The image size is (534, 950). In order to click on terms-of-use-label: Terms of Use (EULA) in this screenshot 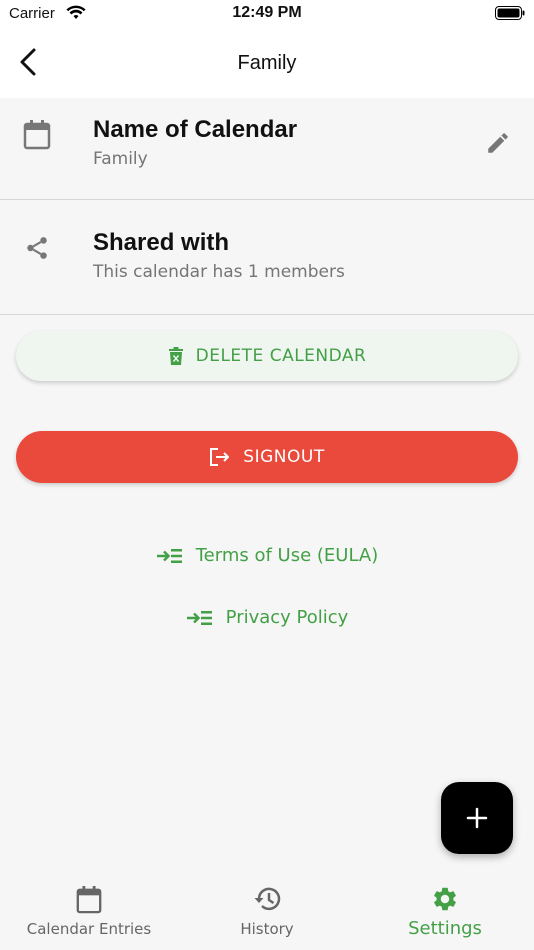, I will do `click(287, 555)`.